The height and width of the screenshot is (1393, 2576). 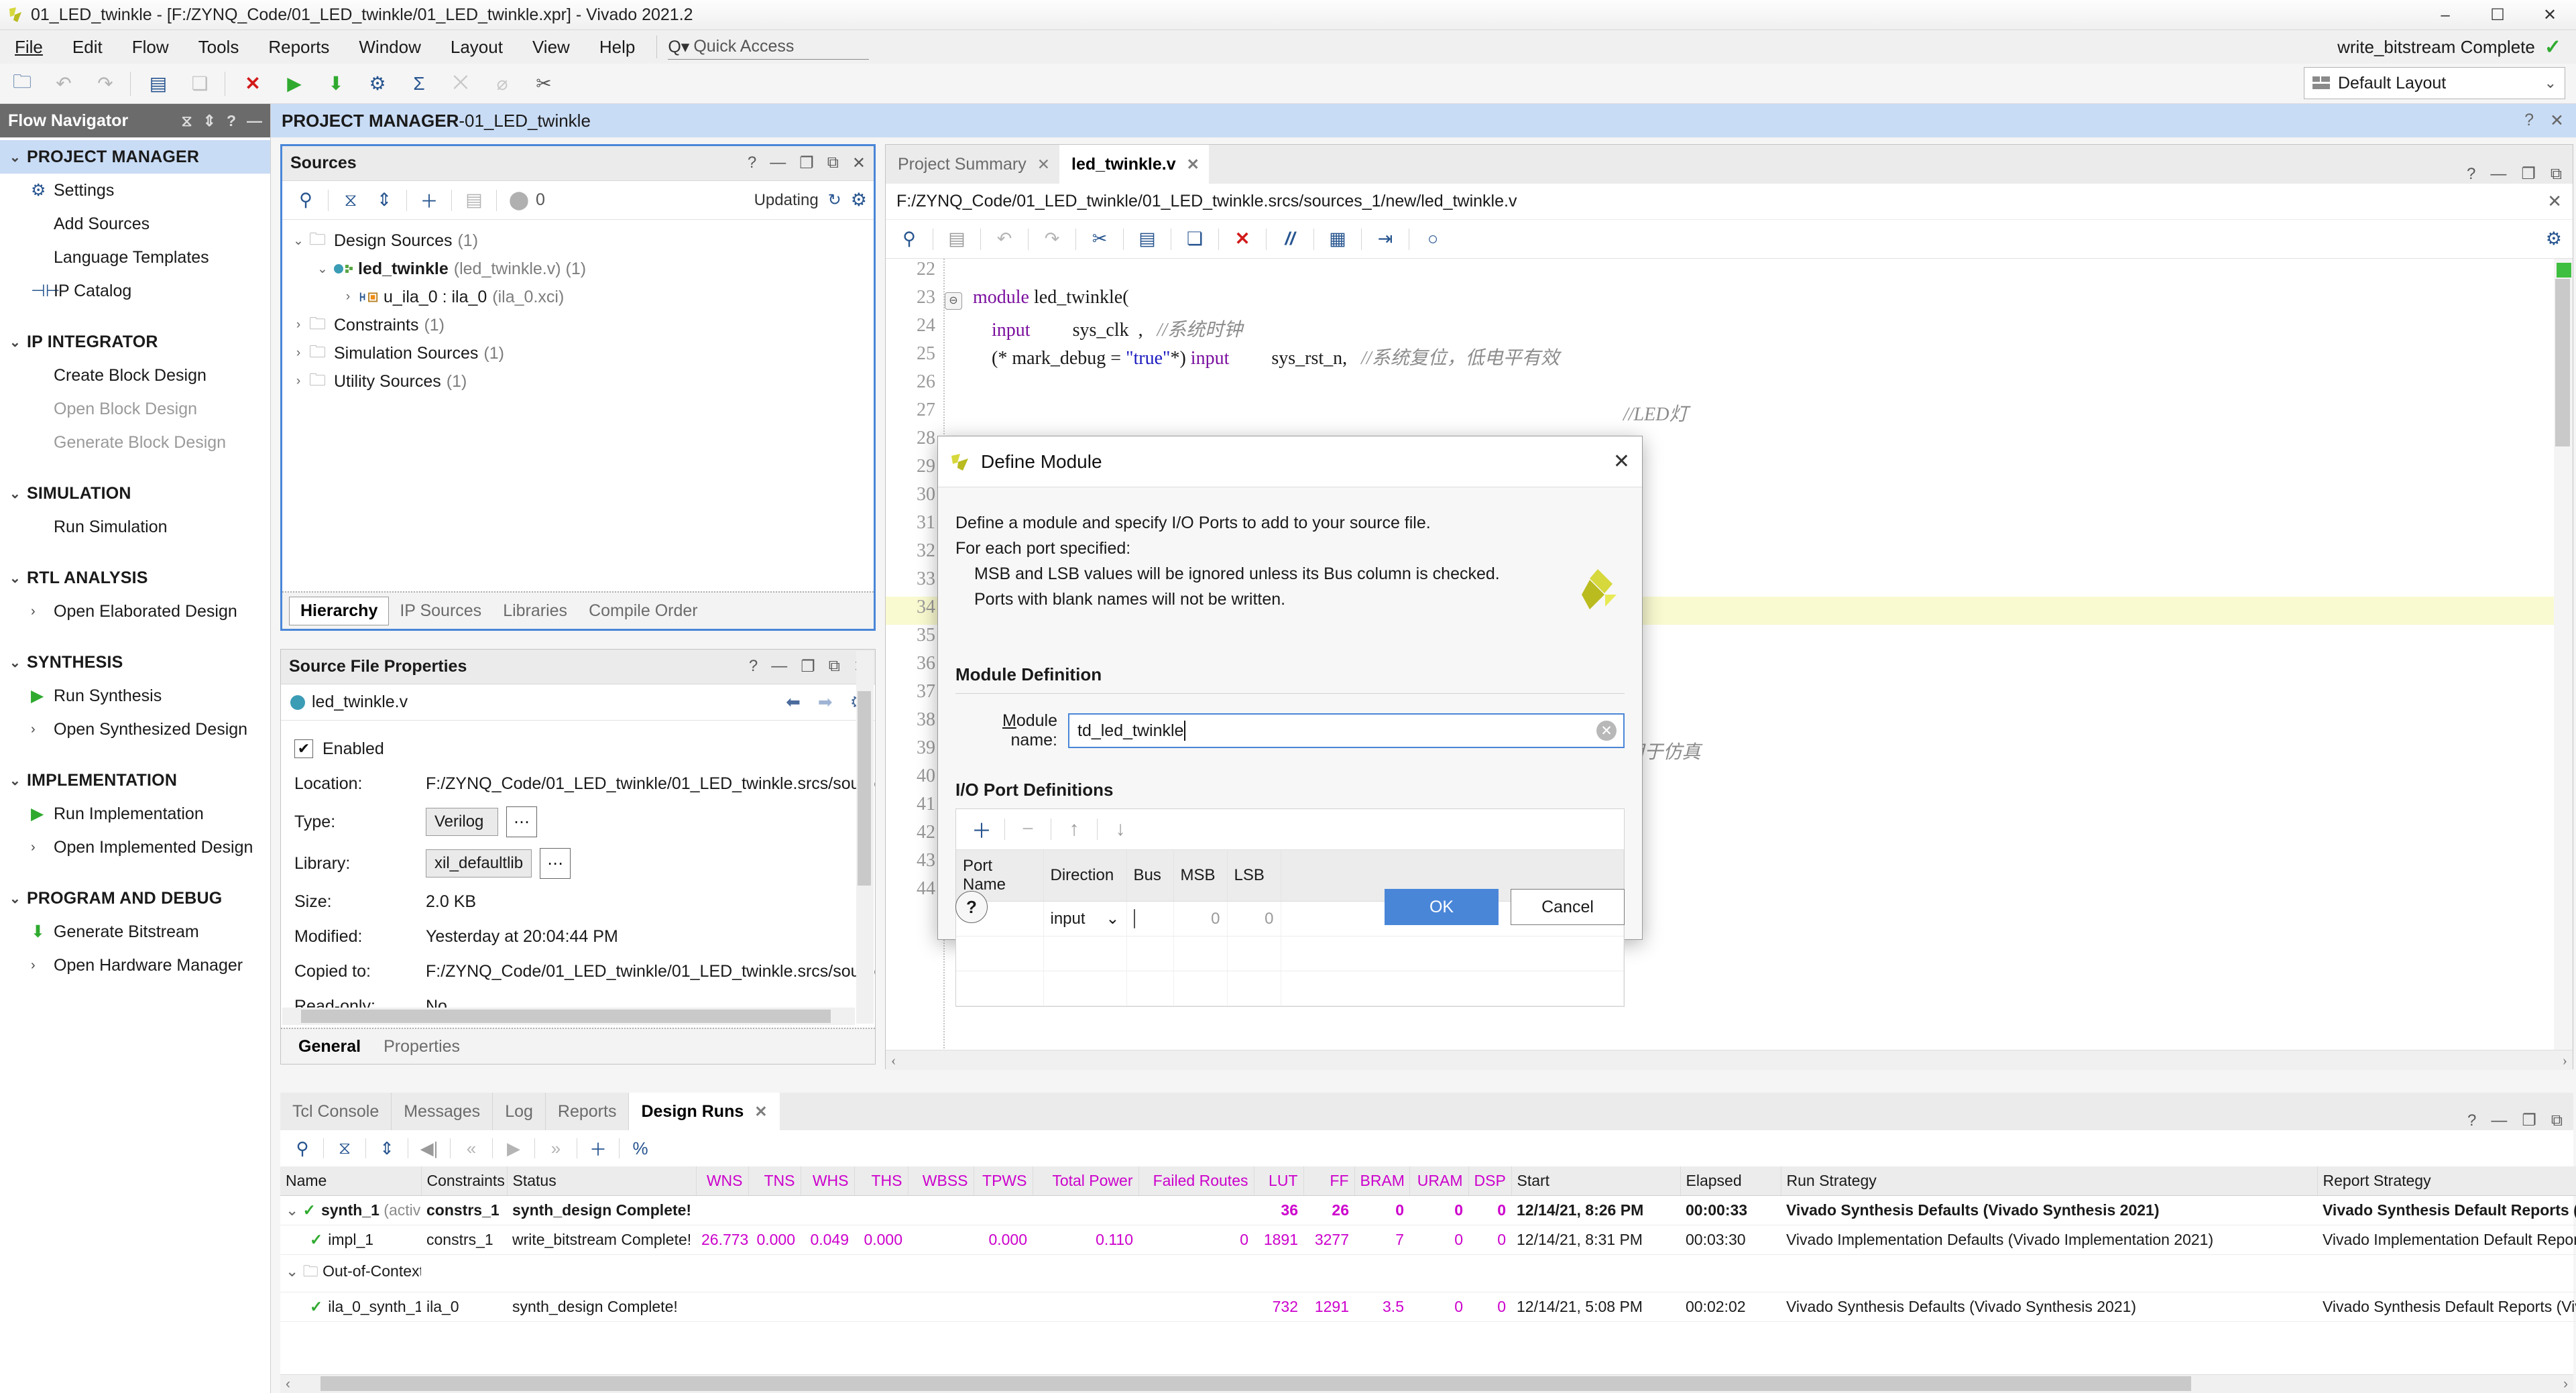 I want to click on cell-port-name, so click(x=1000, y=953).